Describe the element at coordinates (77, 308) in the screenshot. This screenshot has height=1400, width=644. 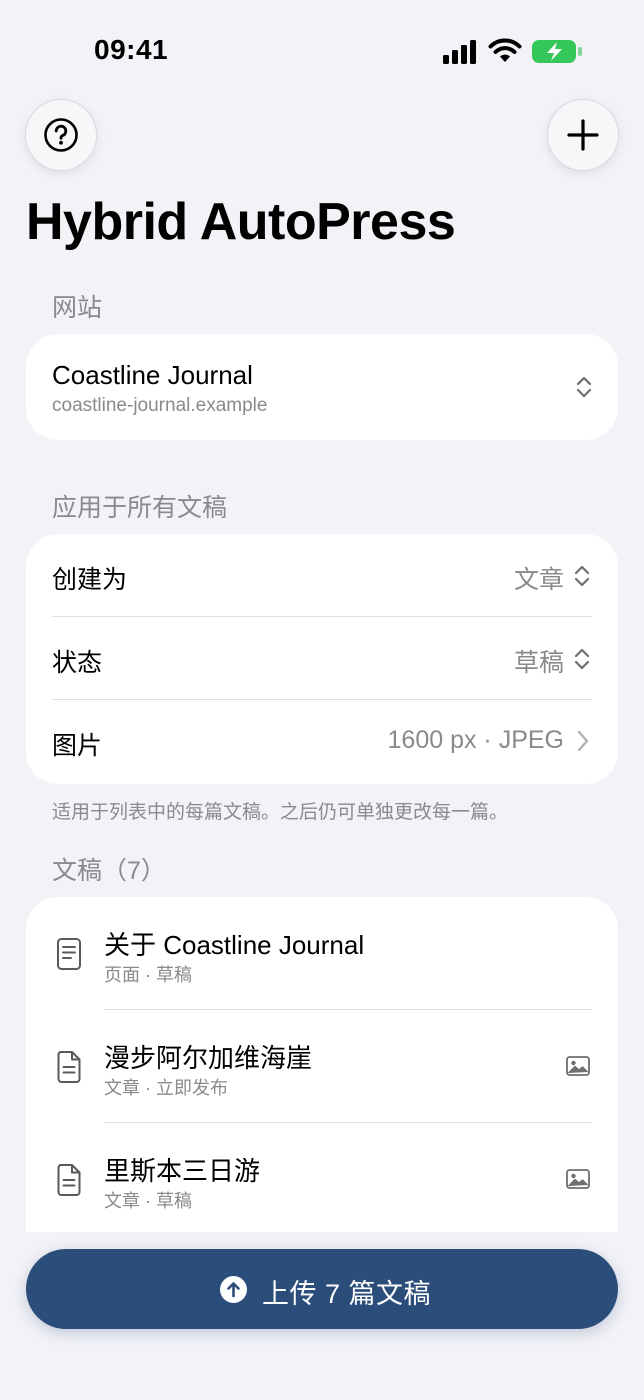
I see `site-section-label: 网站` at that location.